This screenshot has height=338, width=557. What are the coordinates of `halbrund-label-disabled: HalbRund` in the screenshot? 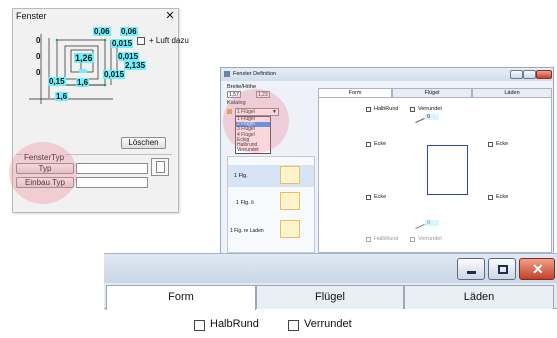 It's located at (386, 239).